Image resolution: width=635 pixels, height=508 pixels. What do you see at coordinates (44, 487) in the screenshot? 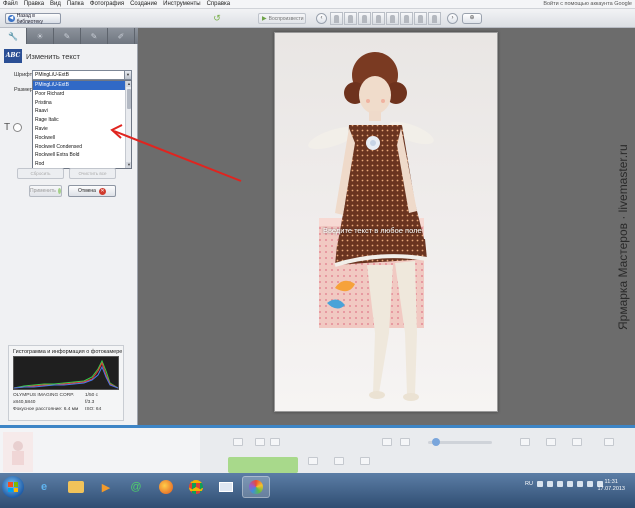
I see `ie-icon: e` at bounding box center [44, 487].